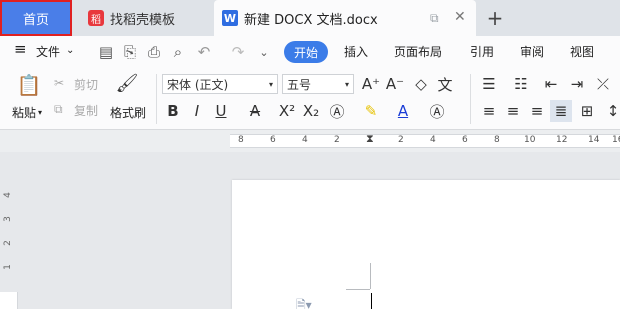  I want to click on ribbon-tab-start: 开始, so click(306, 52).